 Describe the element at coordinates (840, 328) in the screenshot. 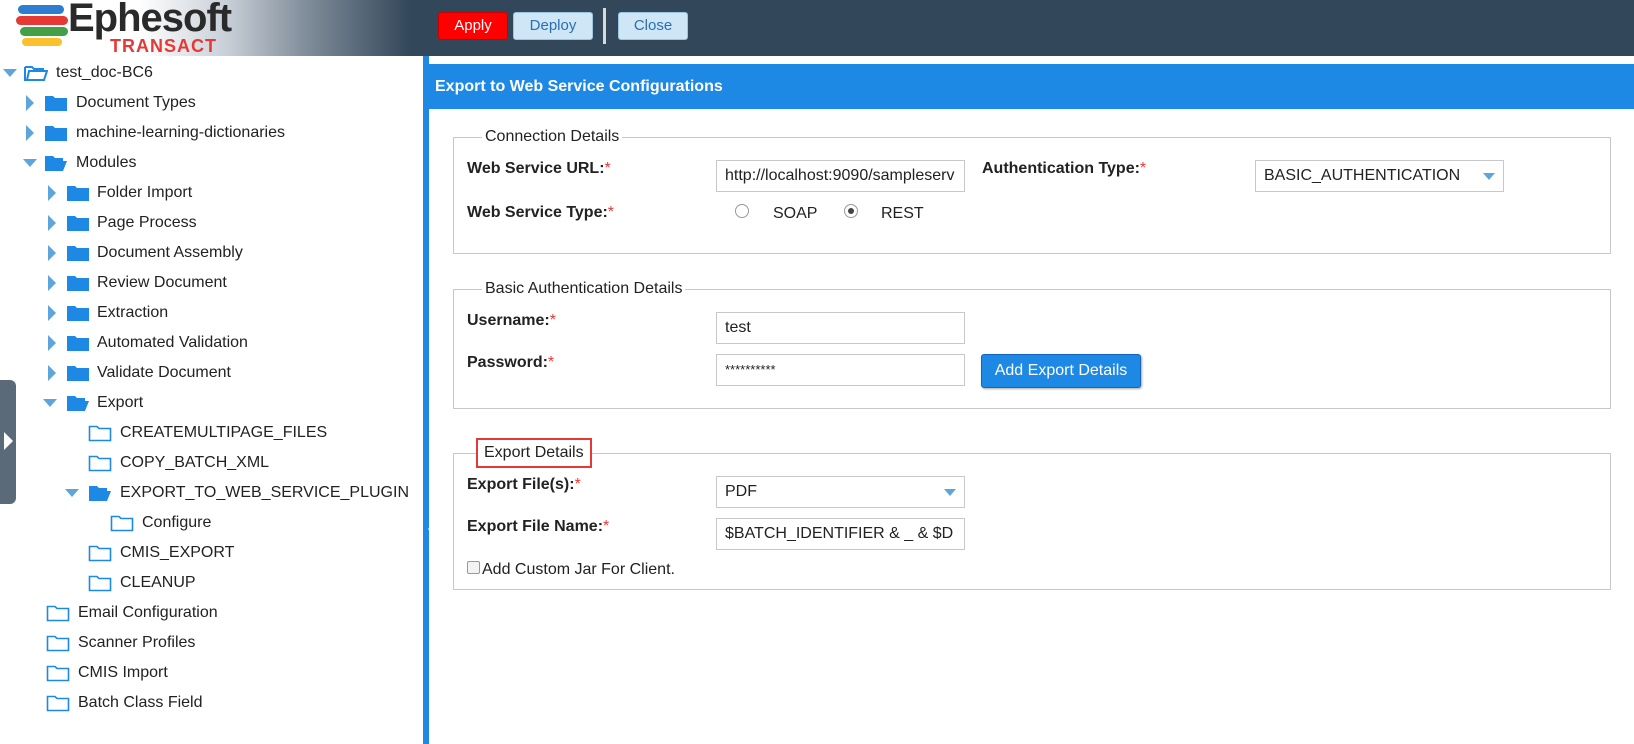

I see `username-input: test` at that location.